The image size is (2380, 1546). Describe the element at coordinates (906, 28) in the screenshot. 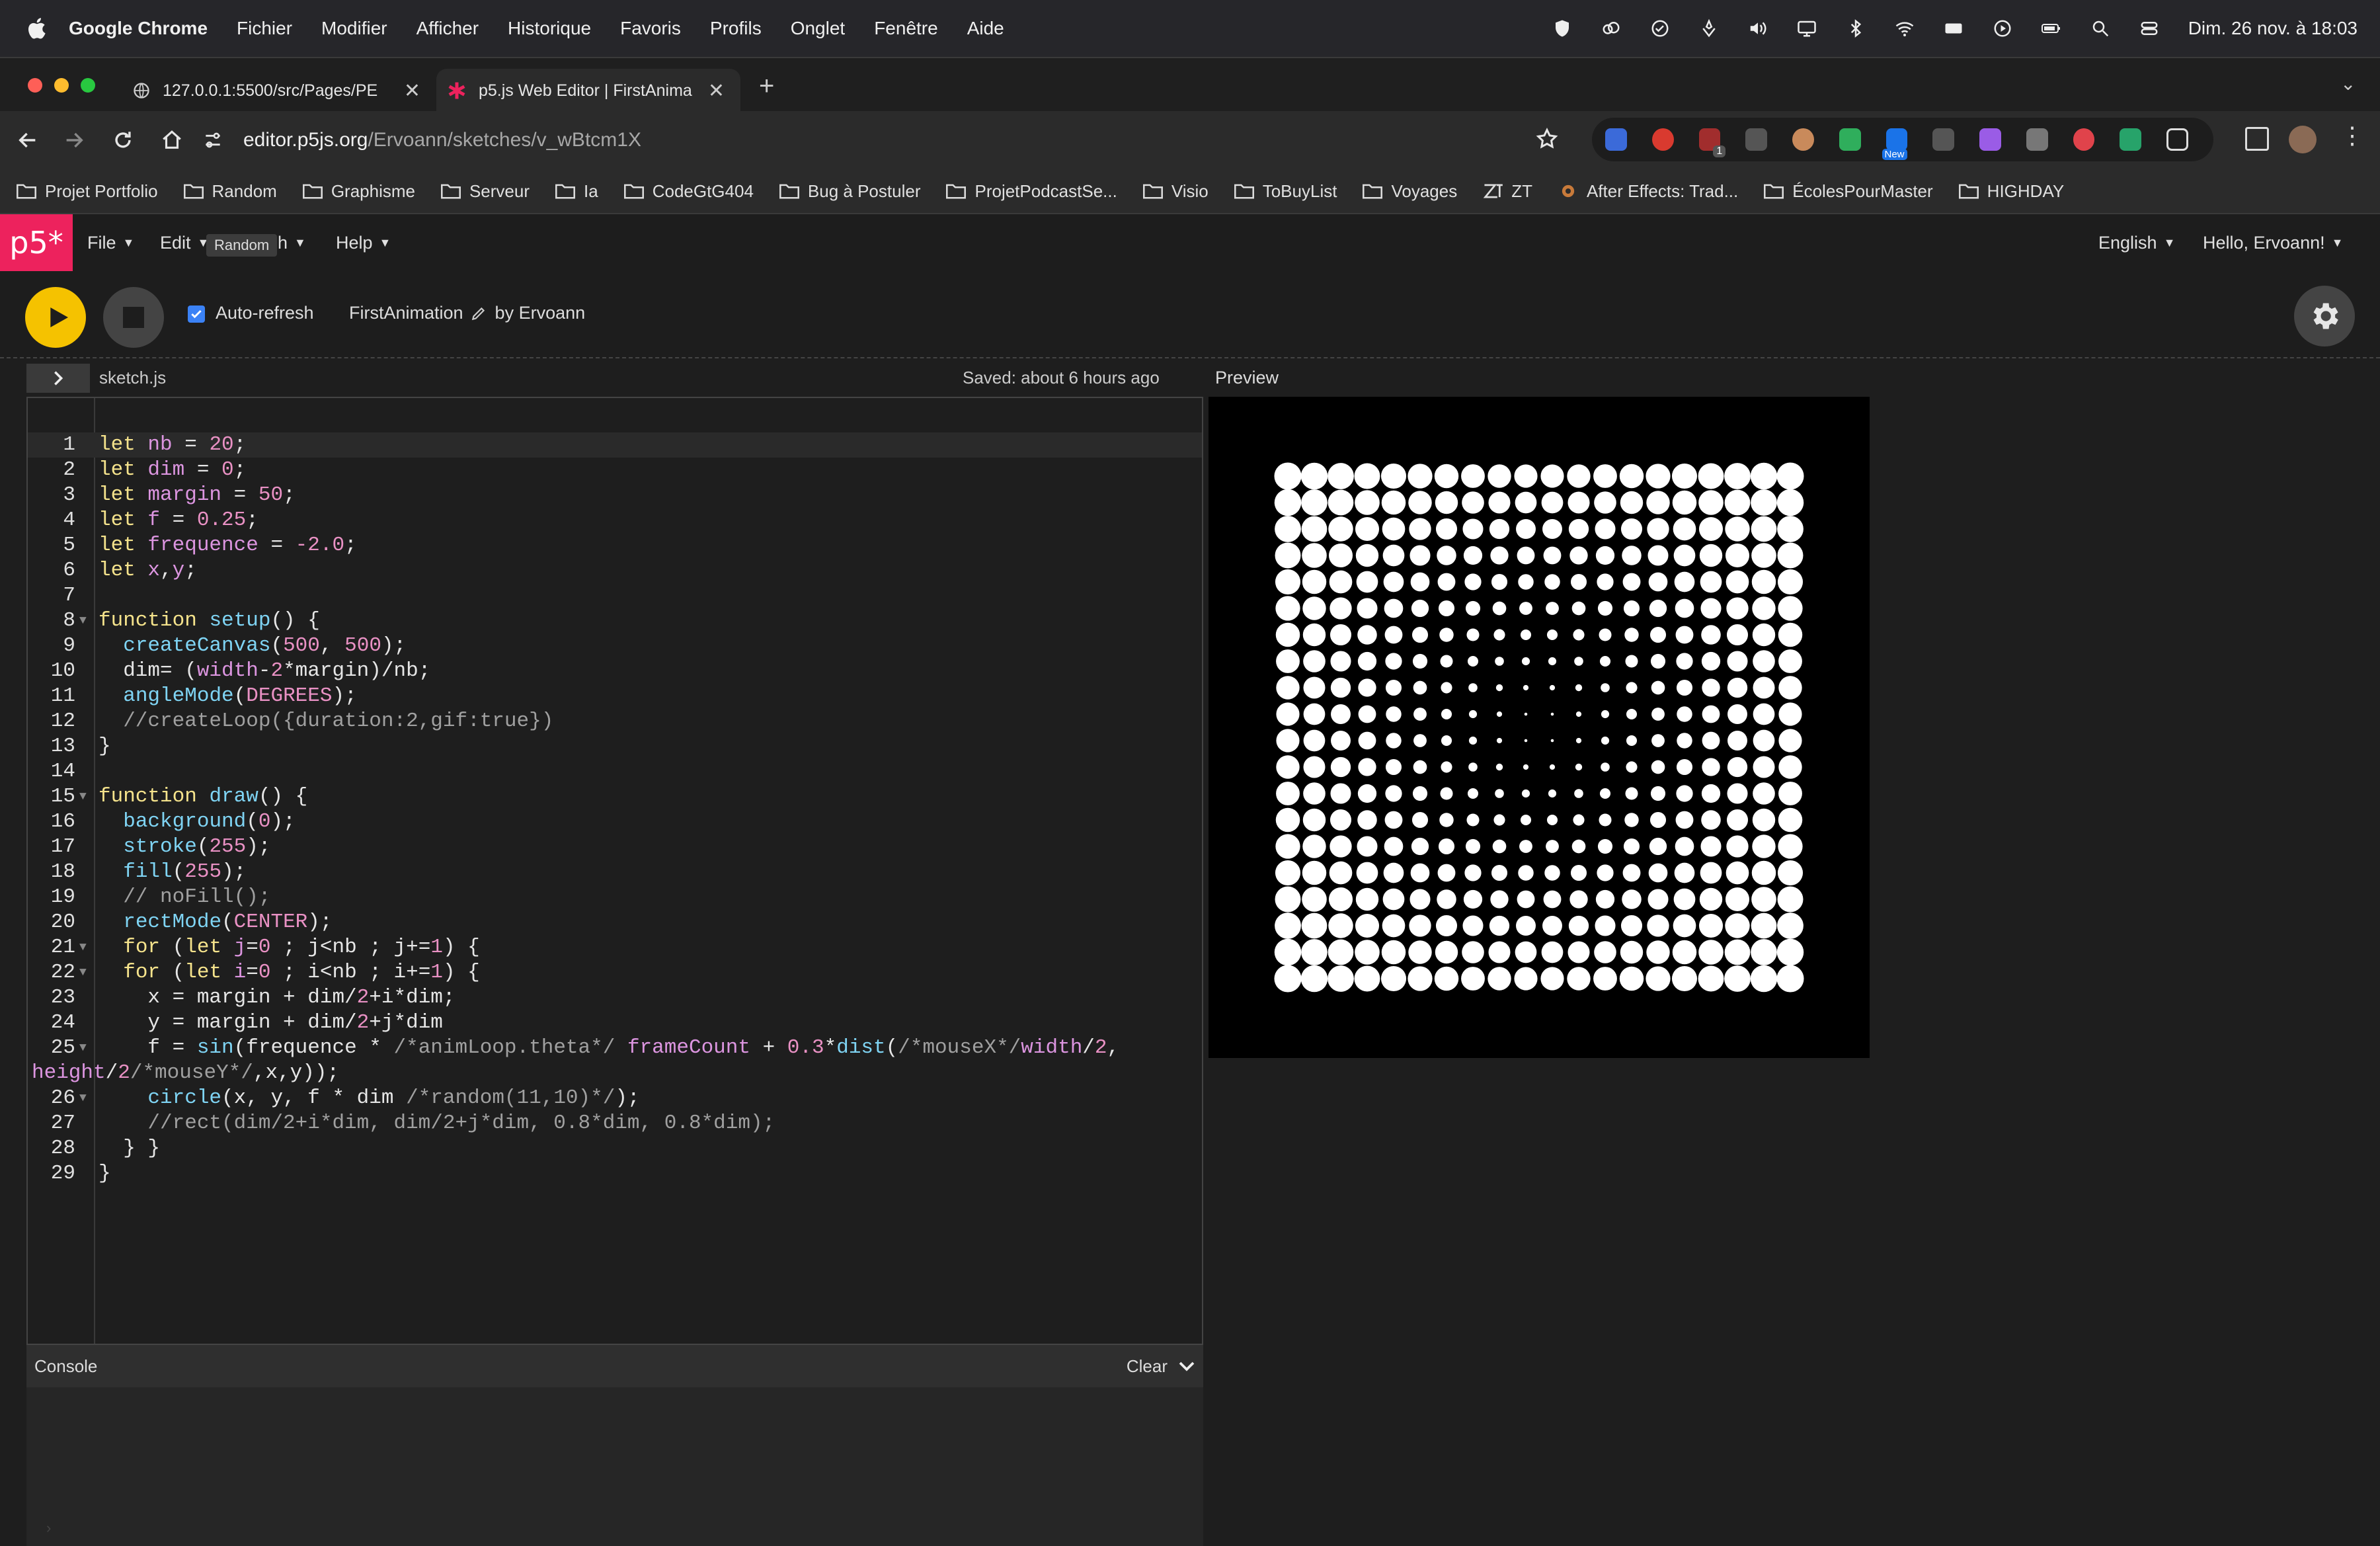

I see `menu-fenetre: Fenêtre` at that location.